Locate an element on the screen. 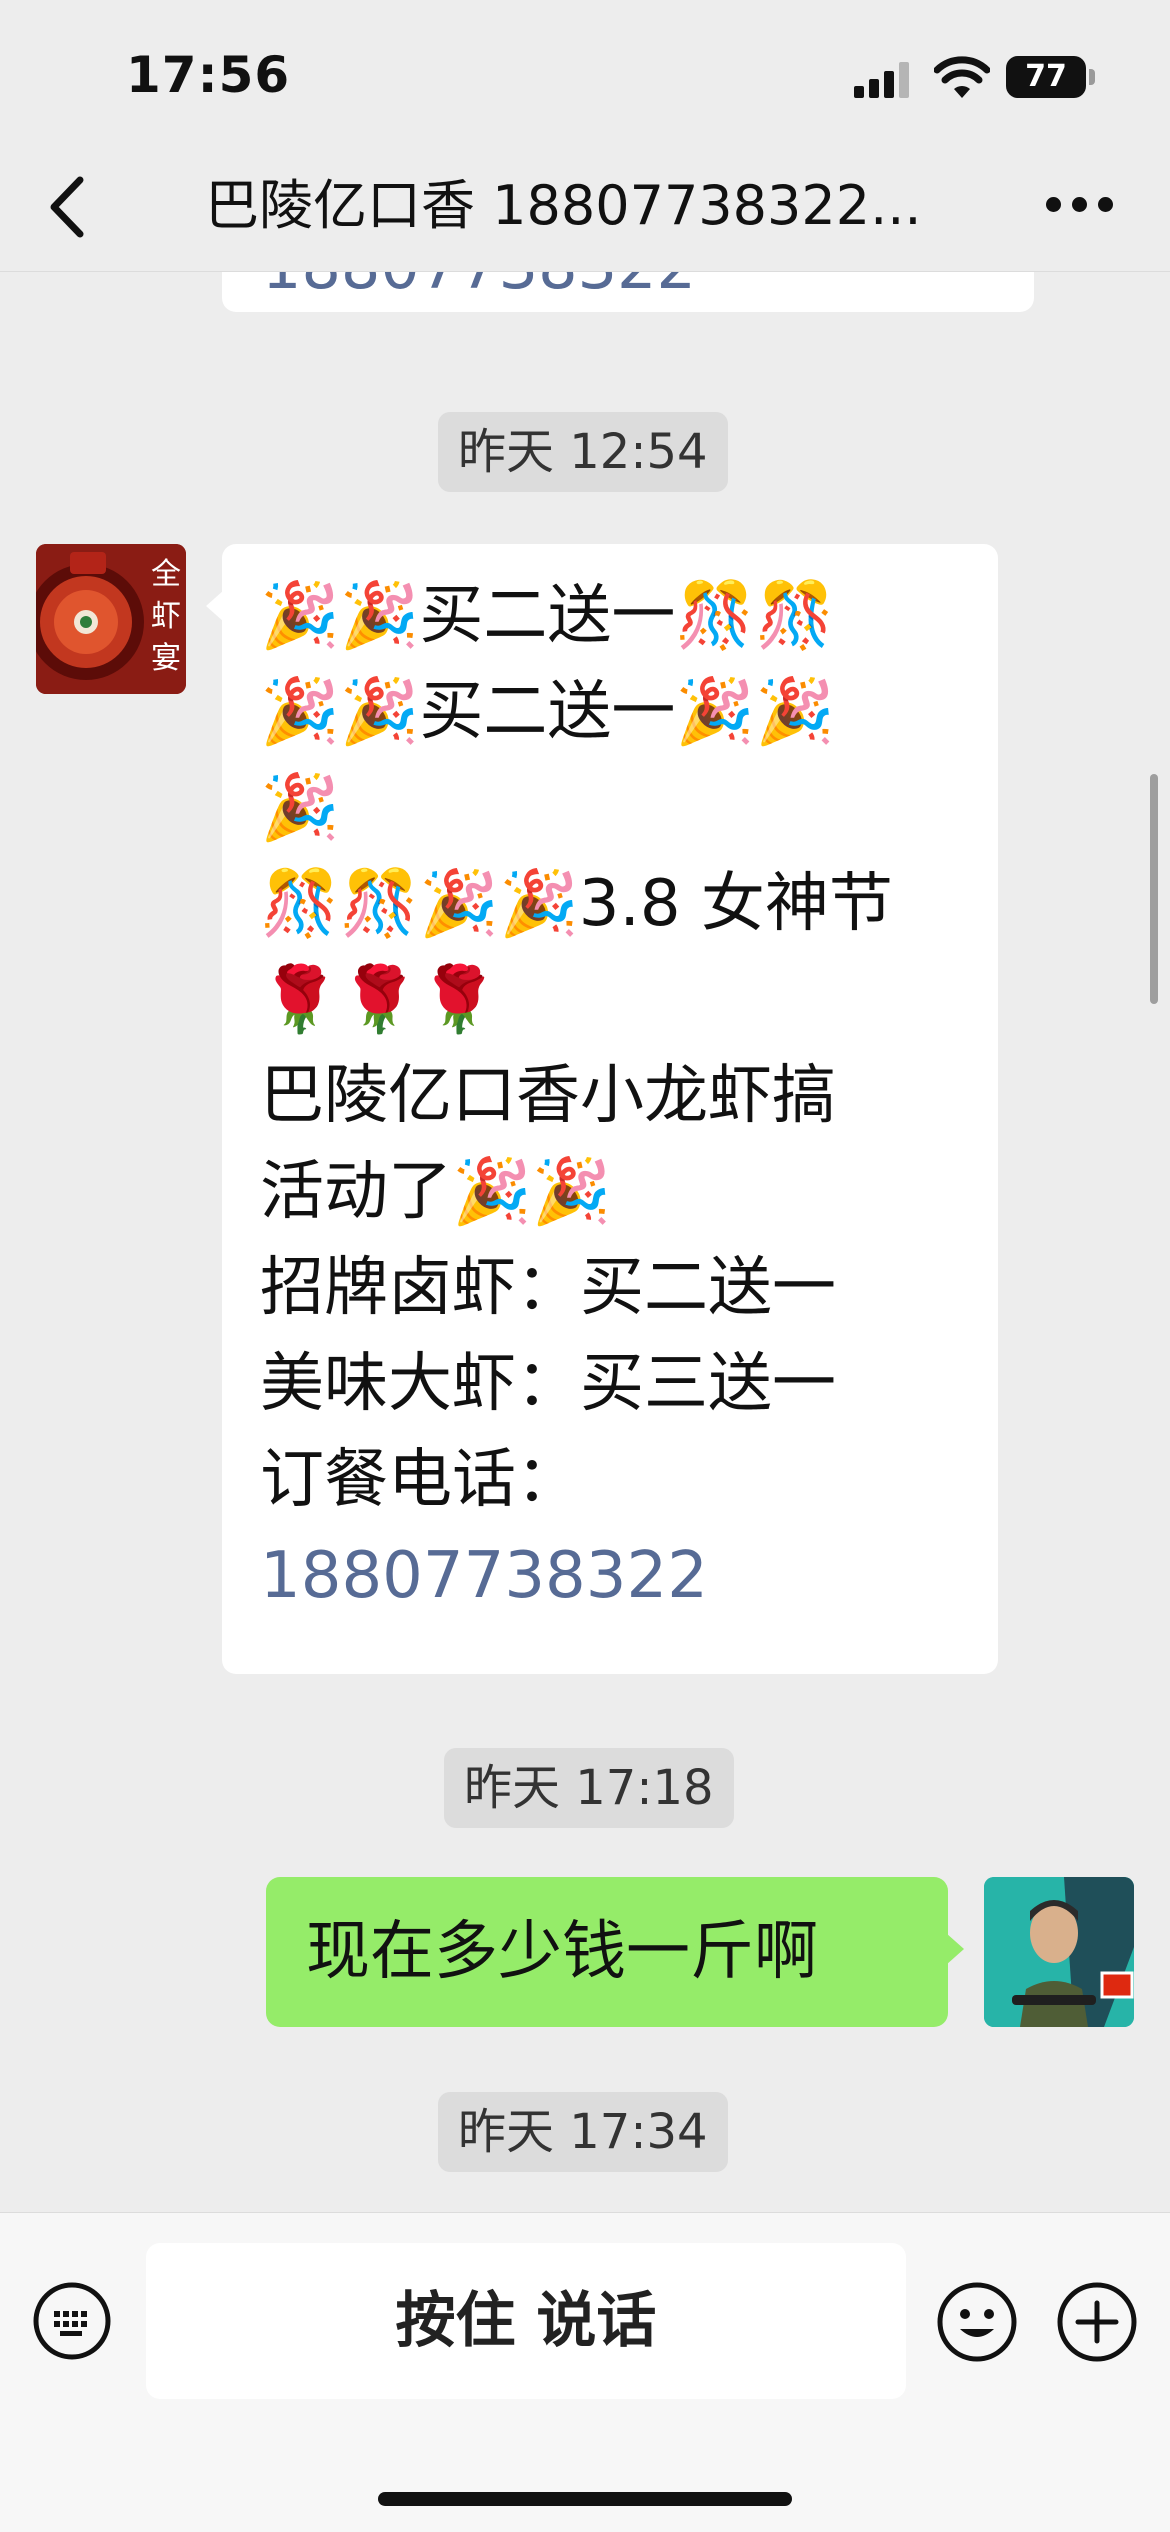  timestamp: 昨天 17:18 is located at coordinates (589, 1788).